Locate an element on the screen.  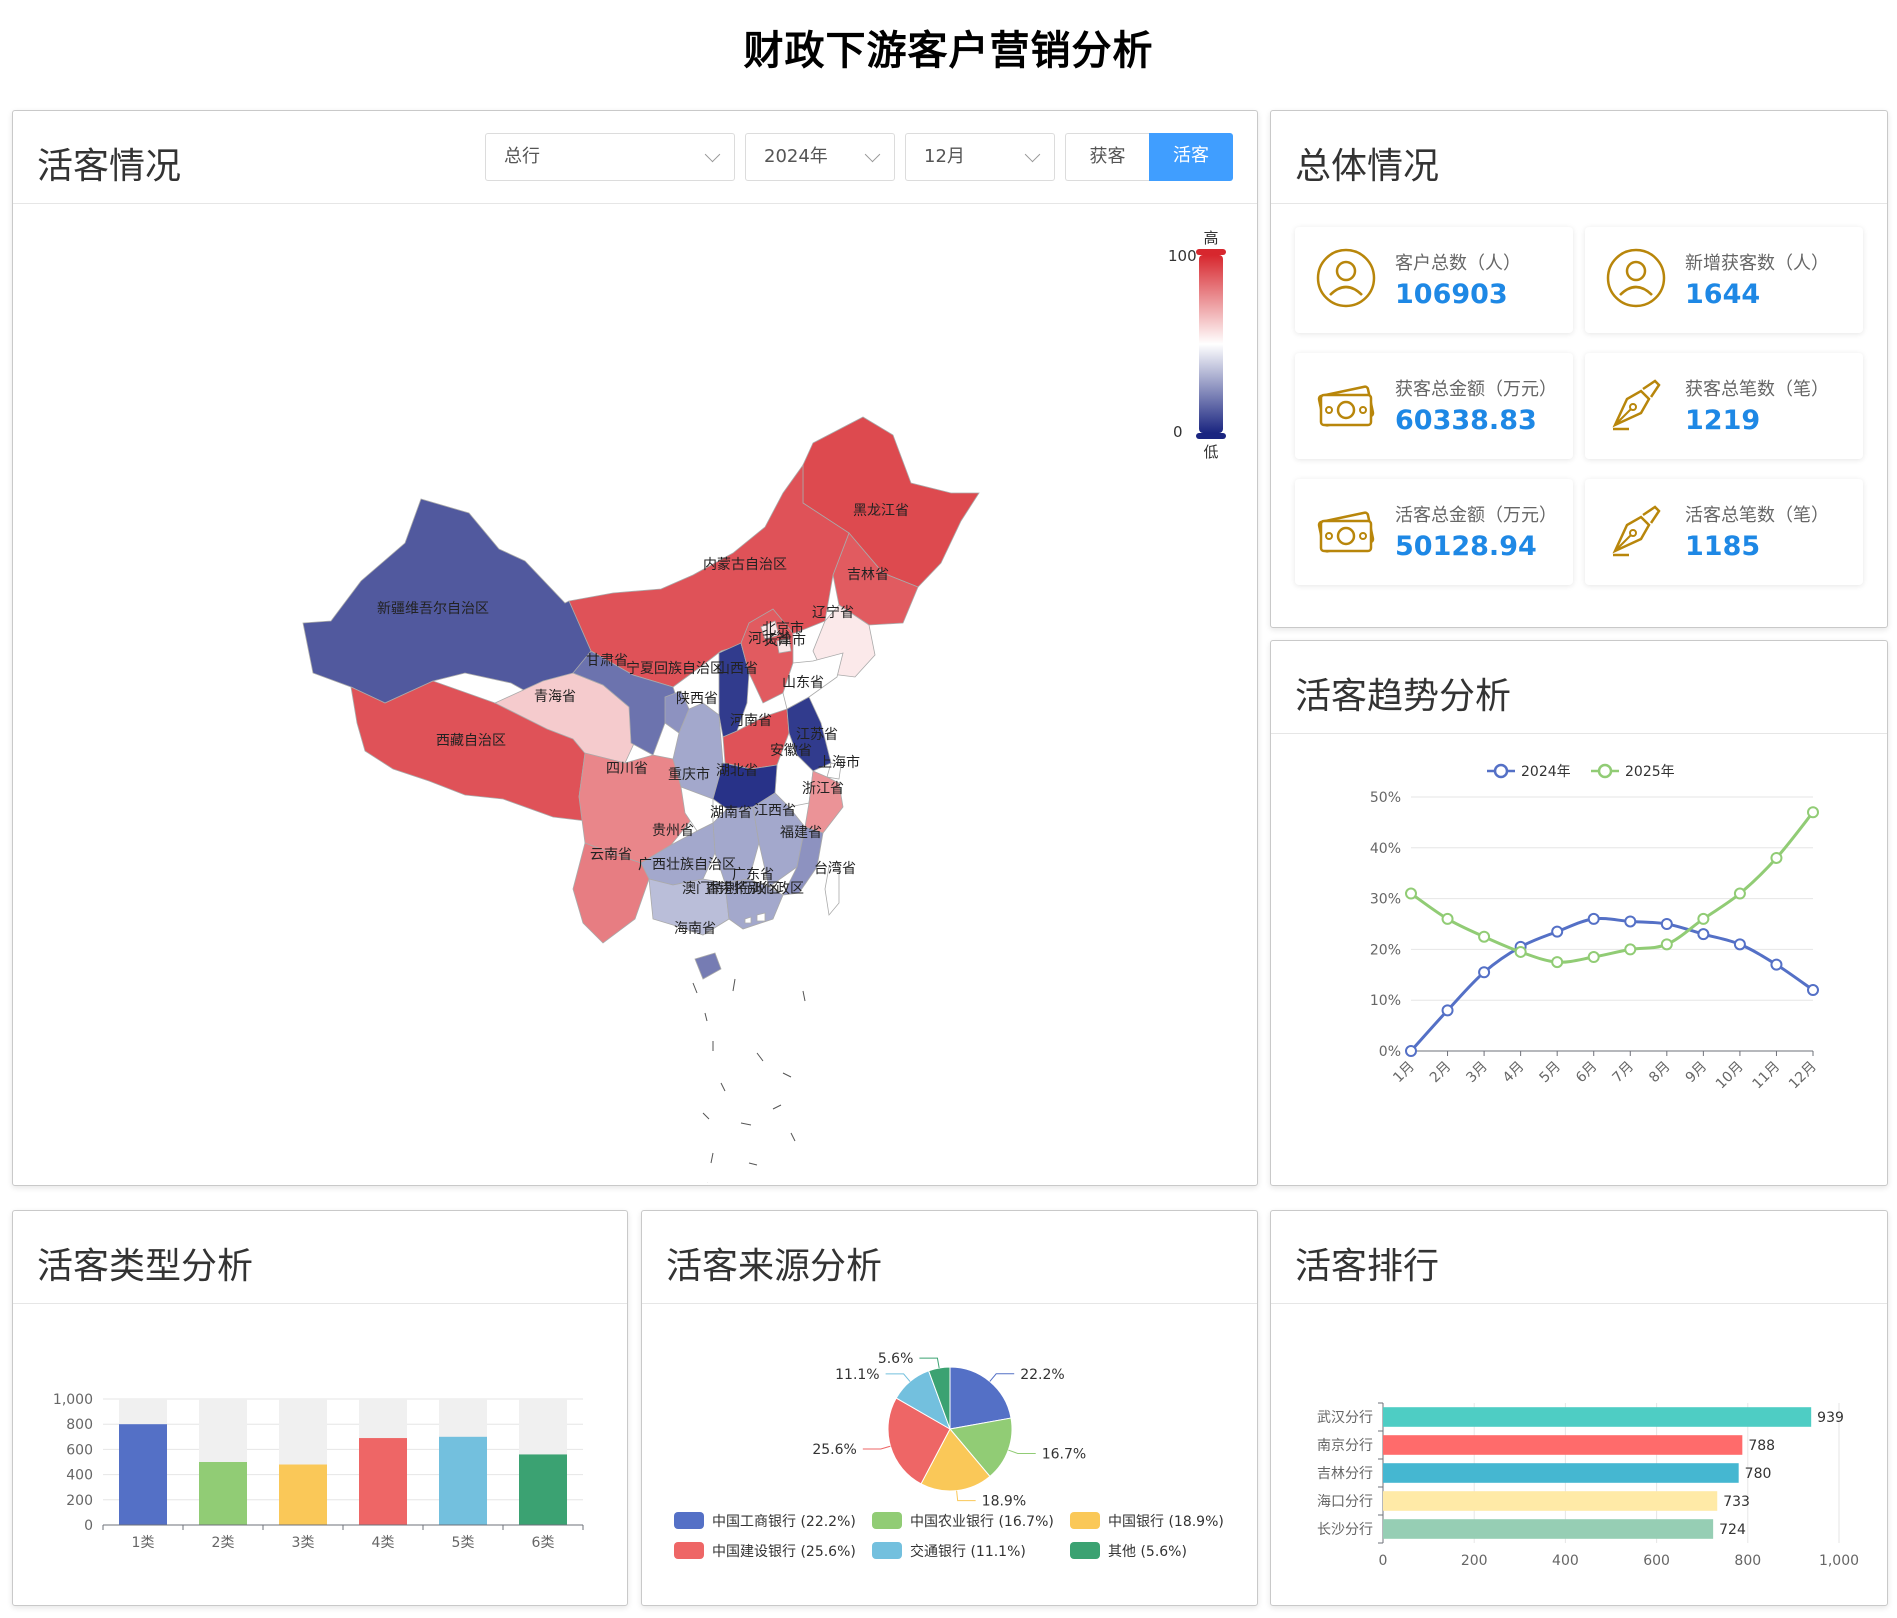
south-china-sea-islands is located at coordinates (749, 1080).